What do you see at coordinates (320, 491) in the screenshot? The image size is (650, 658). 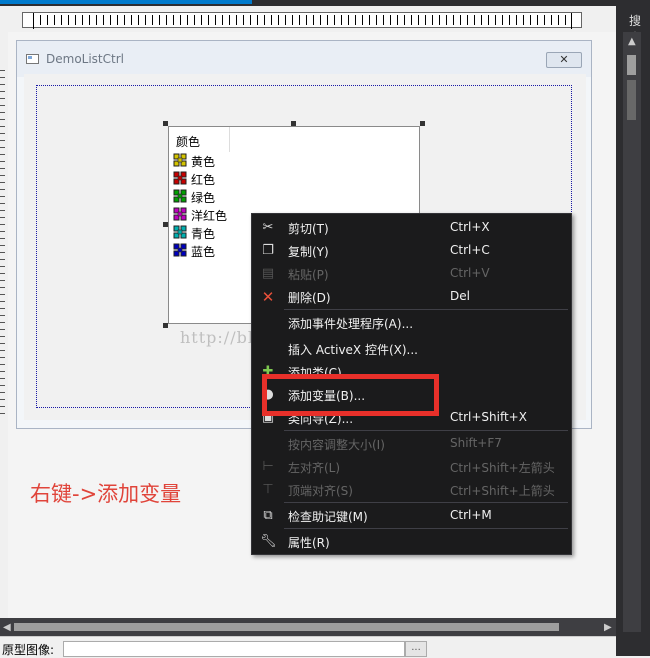 I see `menu-item-label: 顶端对齐(S)` at bounding box center [320, 491].